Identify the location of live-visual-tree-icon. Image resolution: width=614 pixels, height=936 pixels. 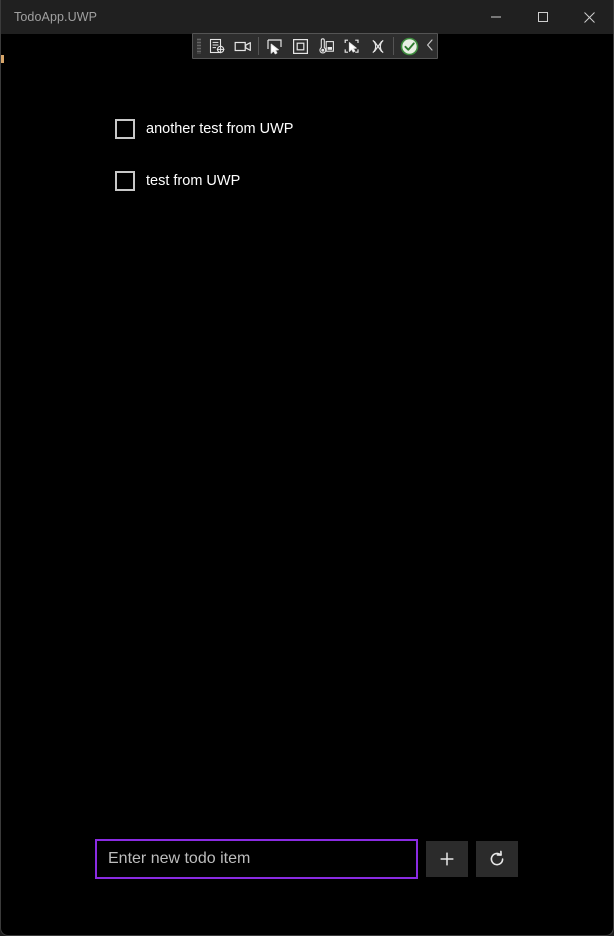
(217, 46).